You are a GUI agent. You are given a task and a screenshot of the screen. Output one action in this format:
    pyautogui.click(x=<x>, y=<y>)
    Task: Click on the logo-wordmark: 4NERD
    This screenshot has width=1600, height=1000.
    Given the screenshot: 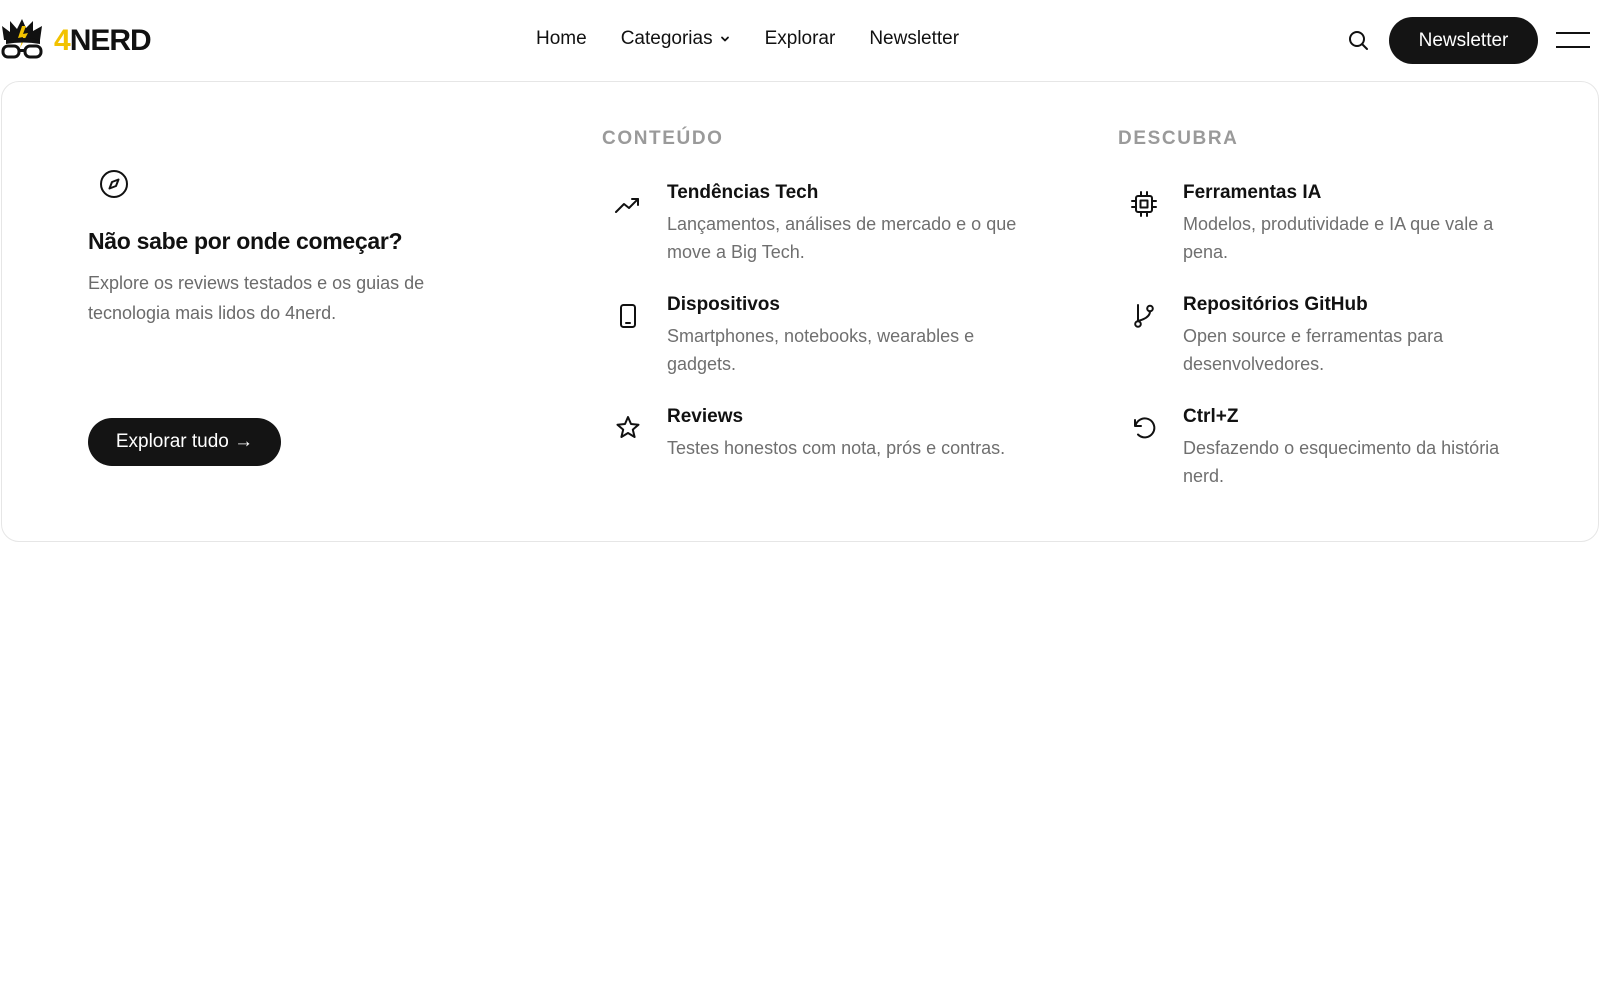 What is the action you would take?
    pyautogui.click(x=103, y=41)
    